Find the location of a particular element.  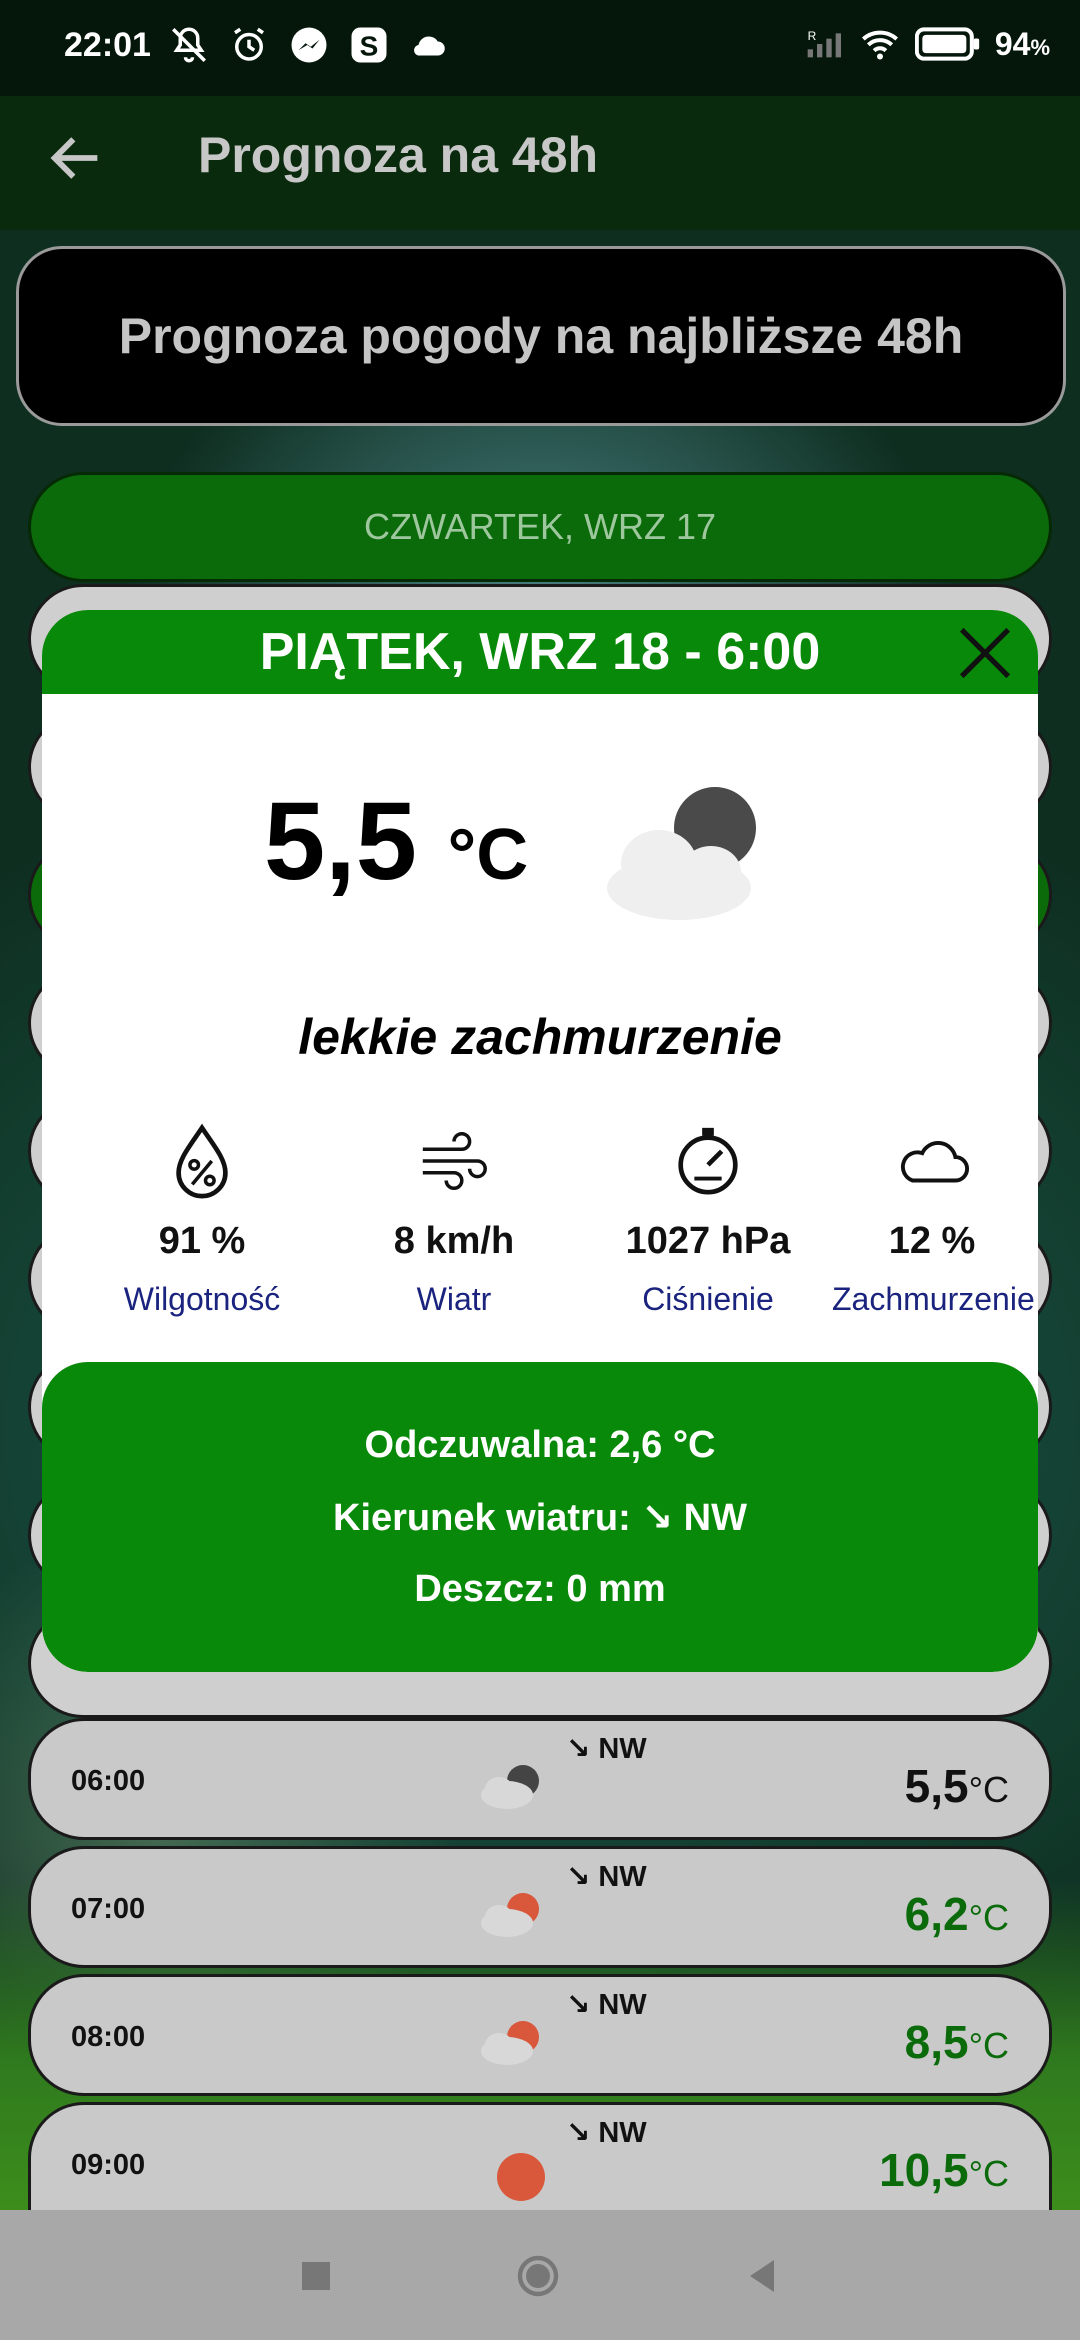

banner-text: Prognoza pogody na najbliższe 48h is located at coordinates (541, 336).